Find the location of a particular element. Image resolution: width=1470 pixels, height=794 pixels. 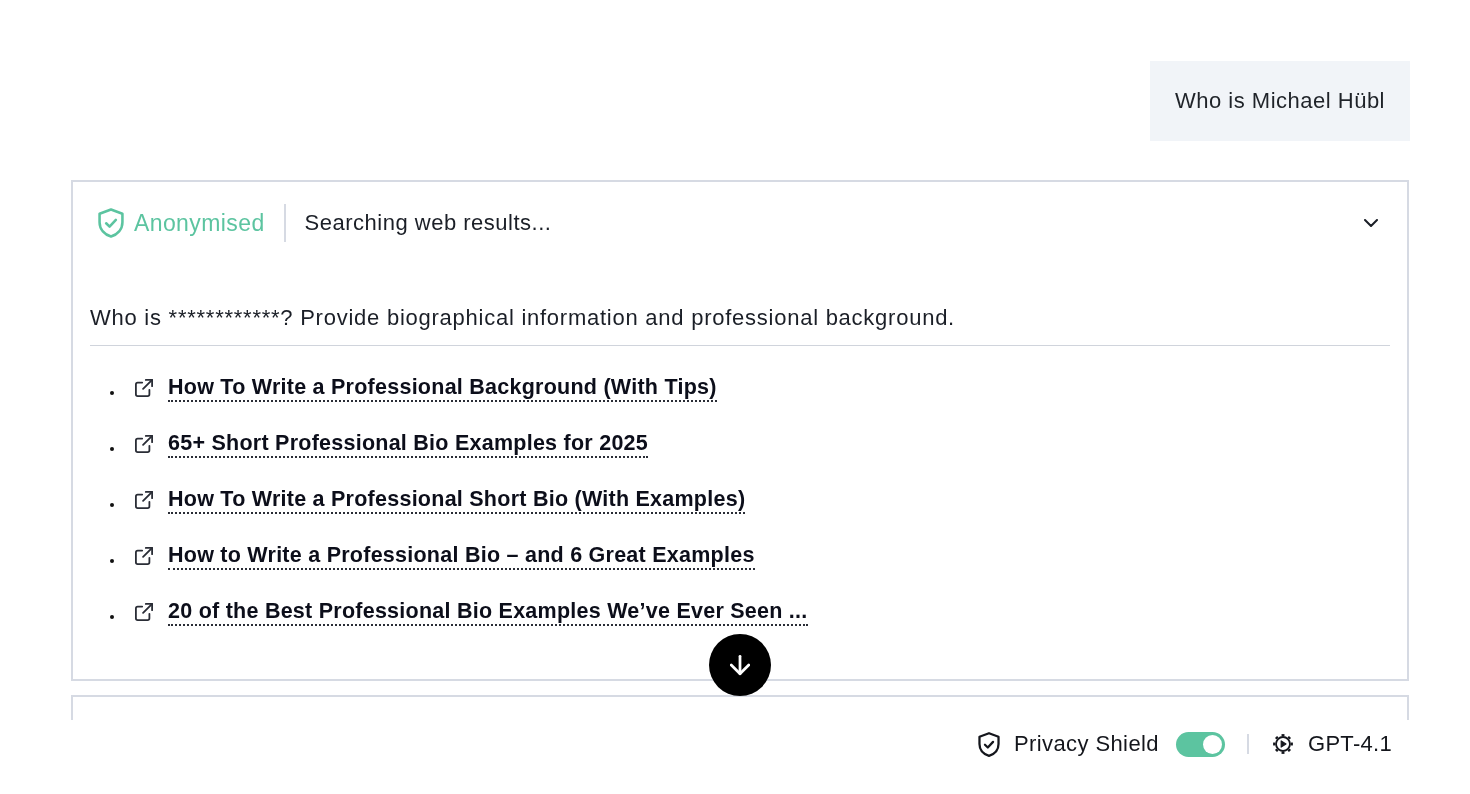

anonymised-label: Anonymised is located at coordinates (199, 223).